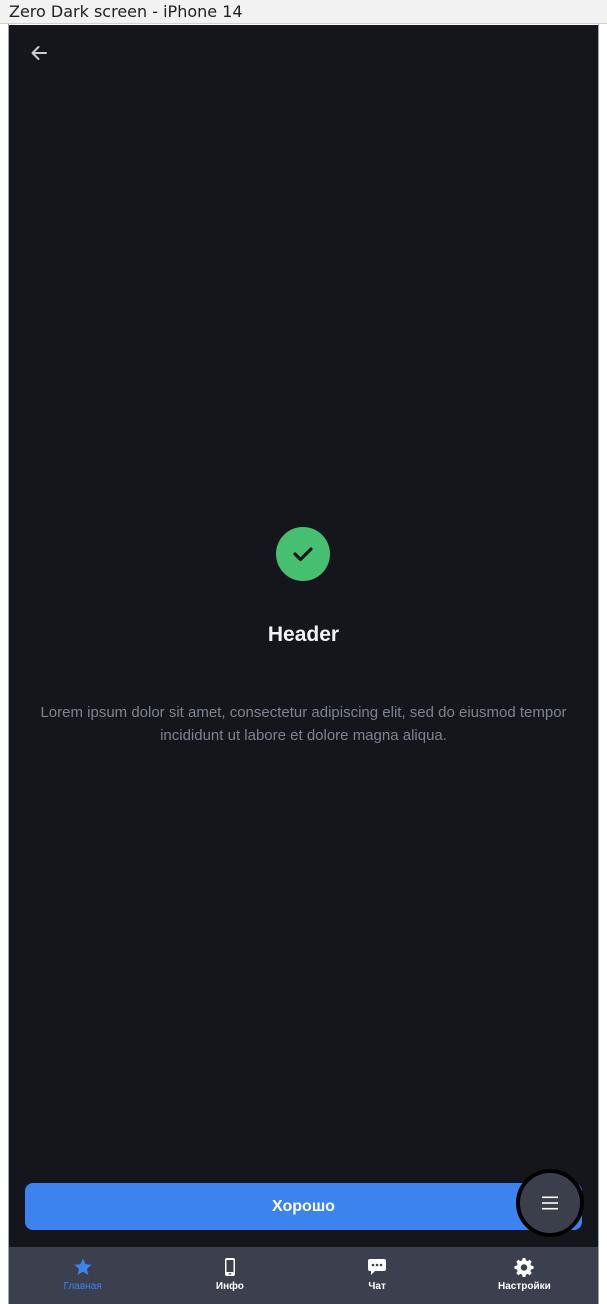  Describe the element at coordinates (230, 1267) in the screenshot. I see `phone-icon` at that location.